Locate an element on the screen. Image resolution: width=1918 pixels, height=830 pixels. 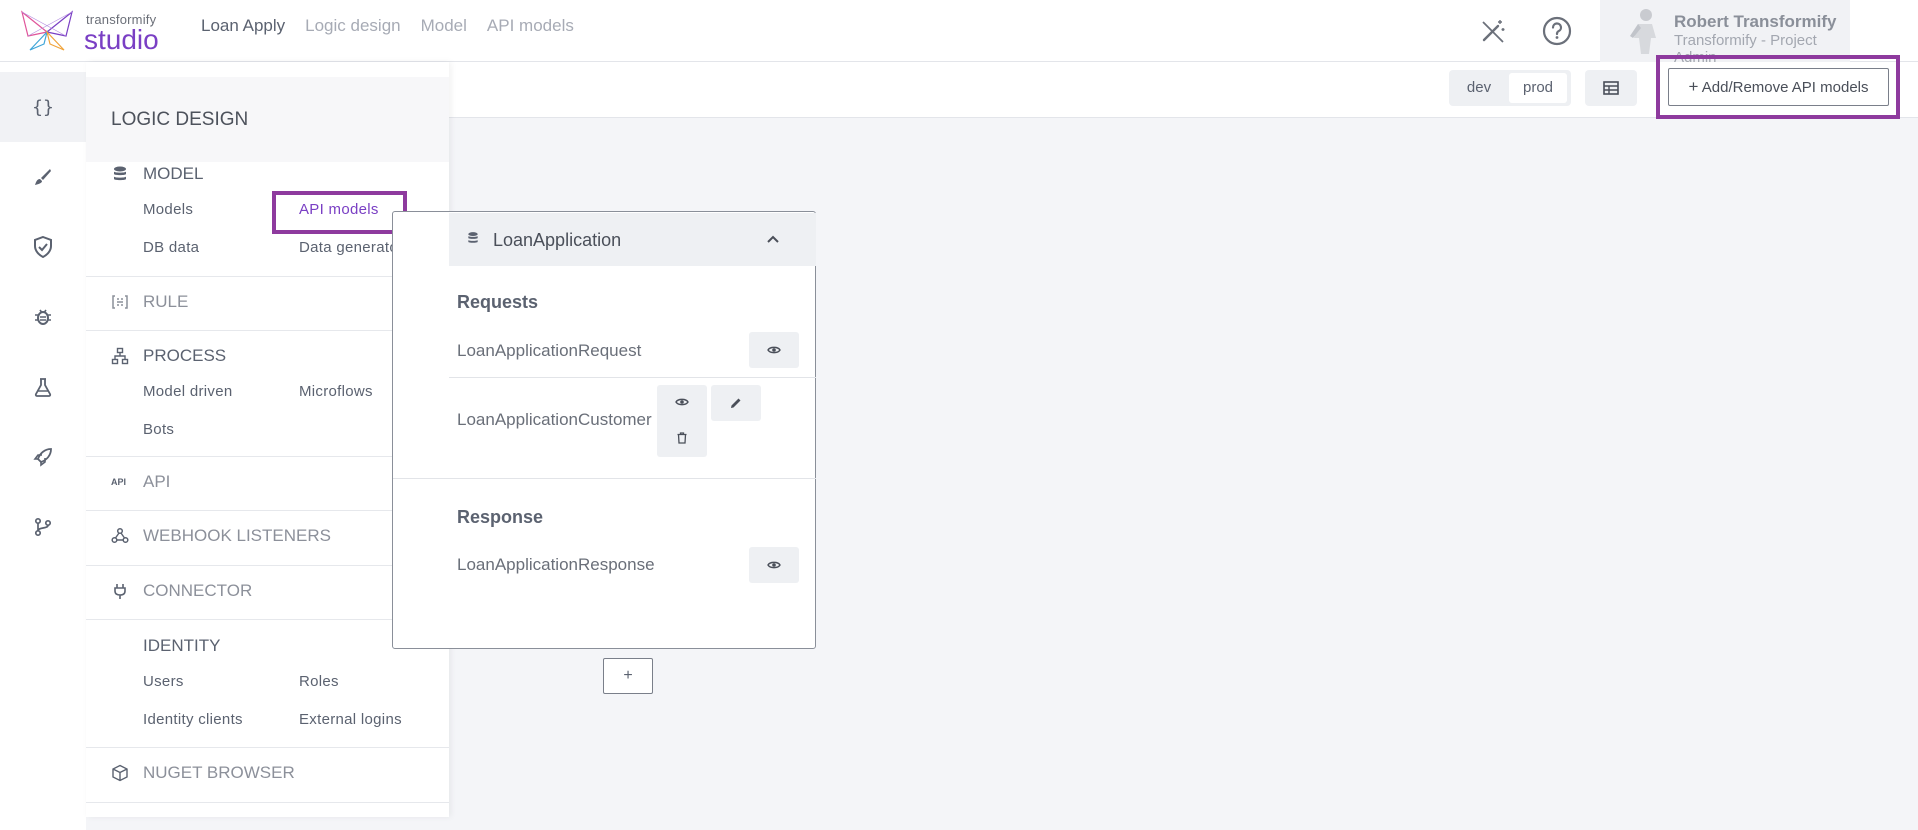
plus-icon: + is located at coordinates (1693, 86).